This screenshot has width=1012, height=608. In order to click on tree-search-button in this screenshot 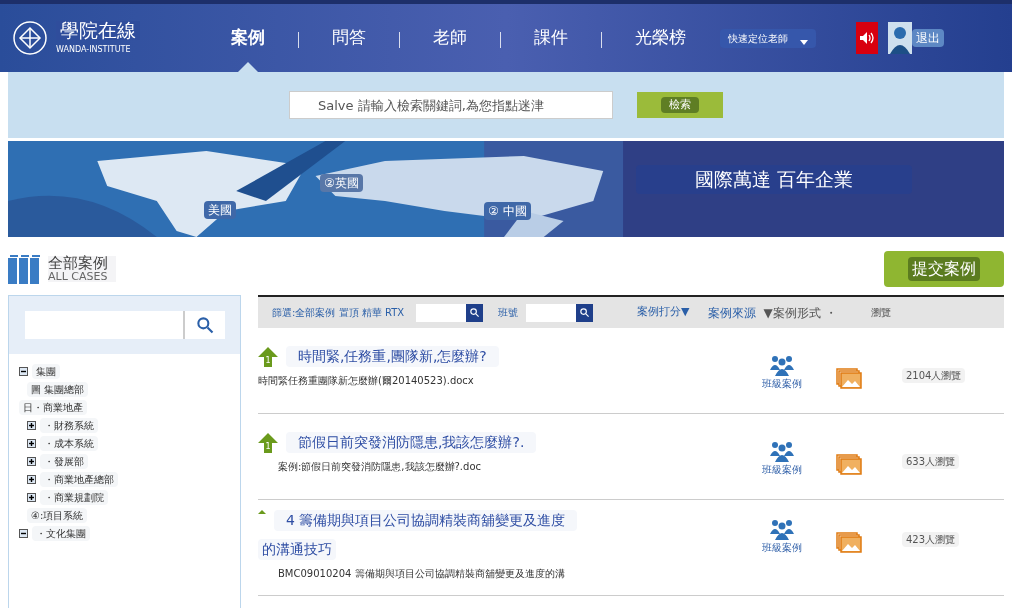, I will do `click(204, 325)`.